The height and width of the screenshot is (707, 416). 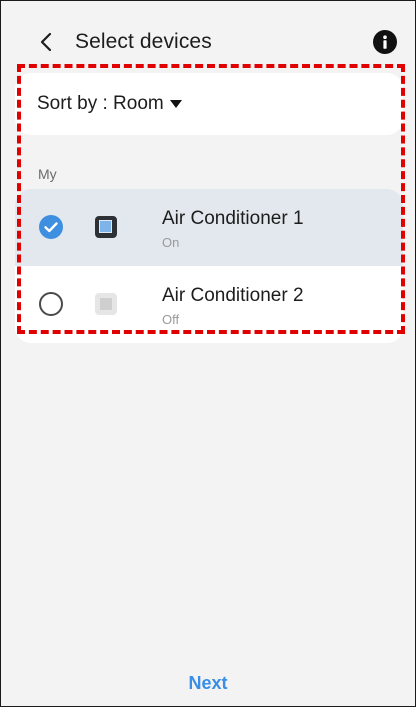 I want to click on info-button, so click(x=385, y=42).